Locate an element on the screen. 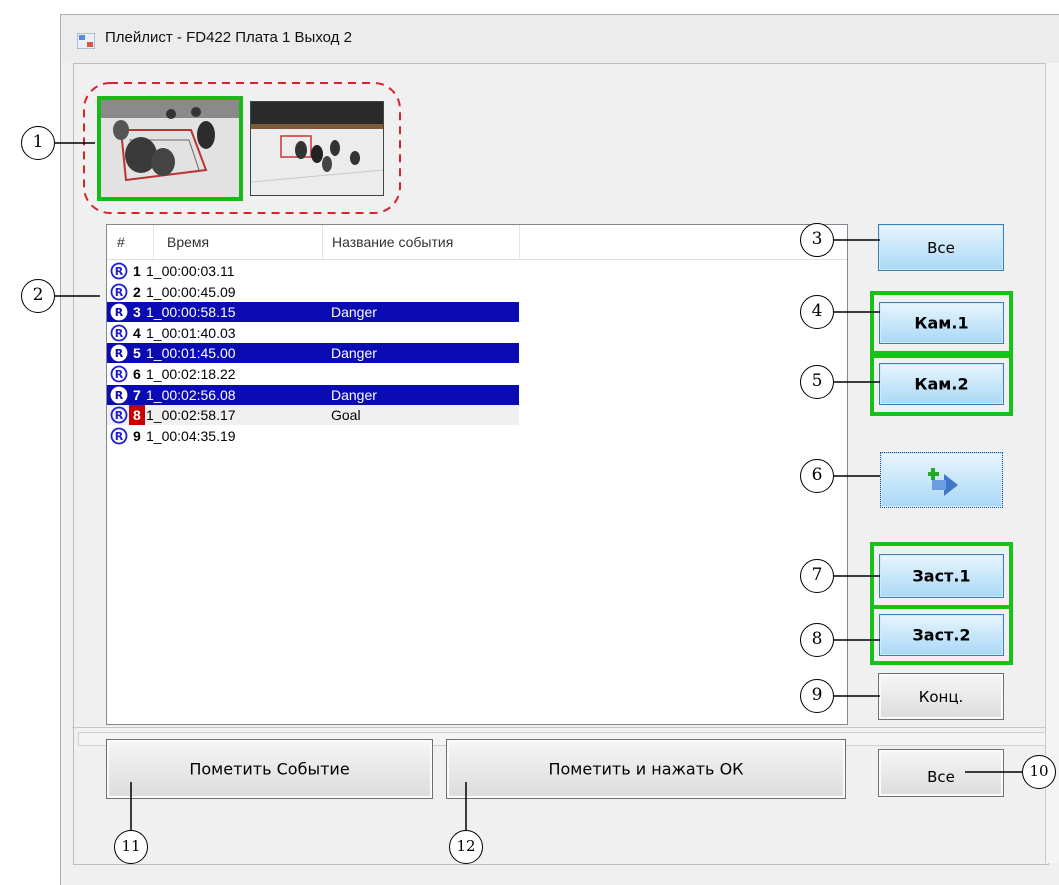 The width and height of the screenshot is (1059, 885). callout-6: 6 is located at coordinates (817, 476).